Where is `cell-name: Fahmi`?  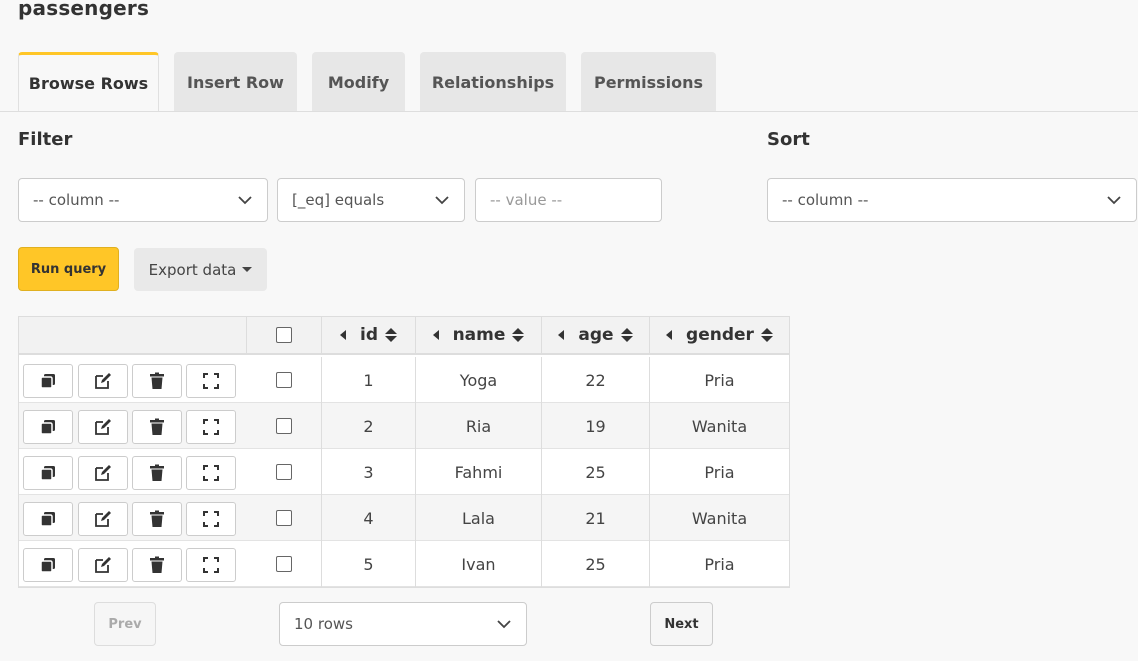
cell-name: Fahmi is located at coordinates (479, 472).